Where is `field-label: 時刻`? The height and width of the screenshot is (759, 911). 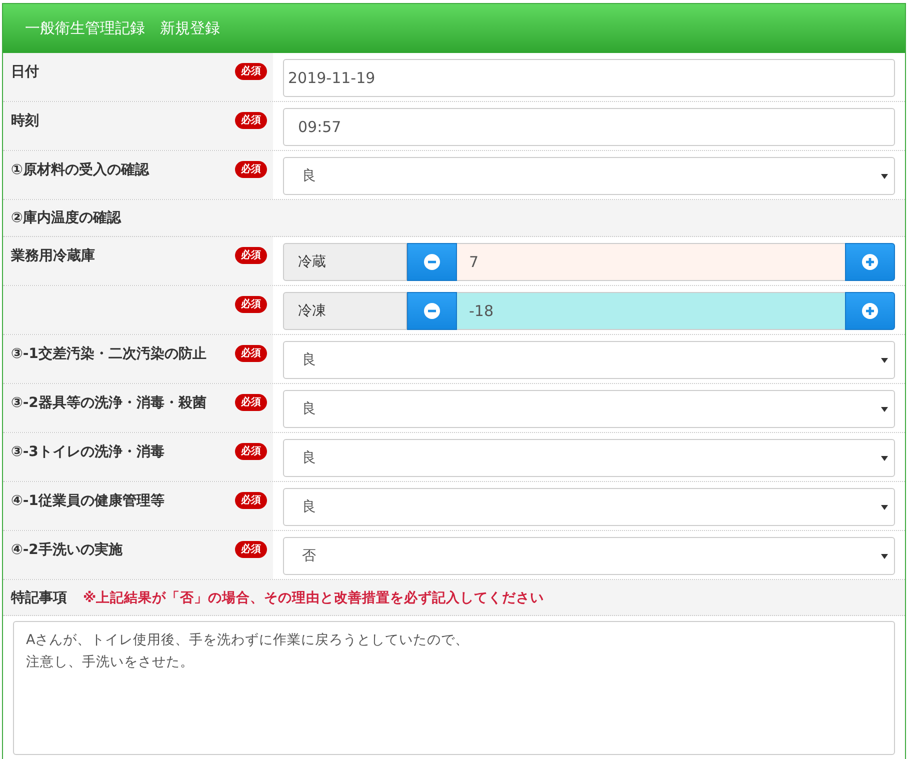
field-label: 時刻 is located at coordinates (25, 121).